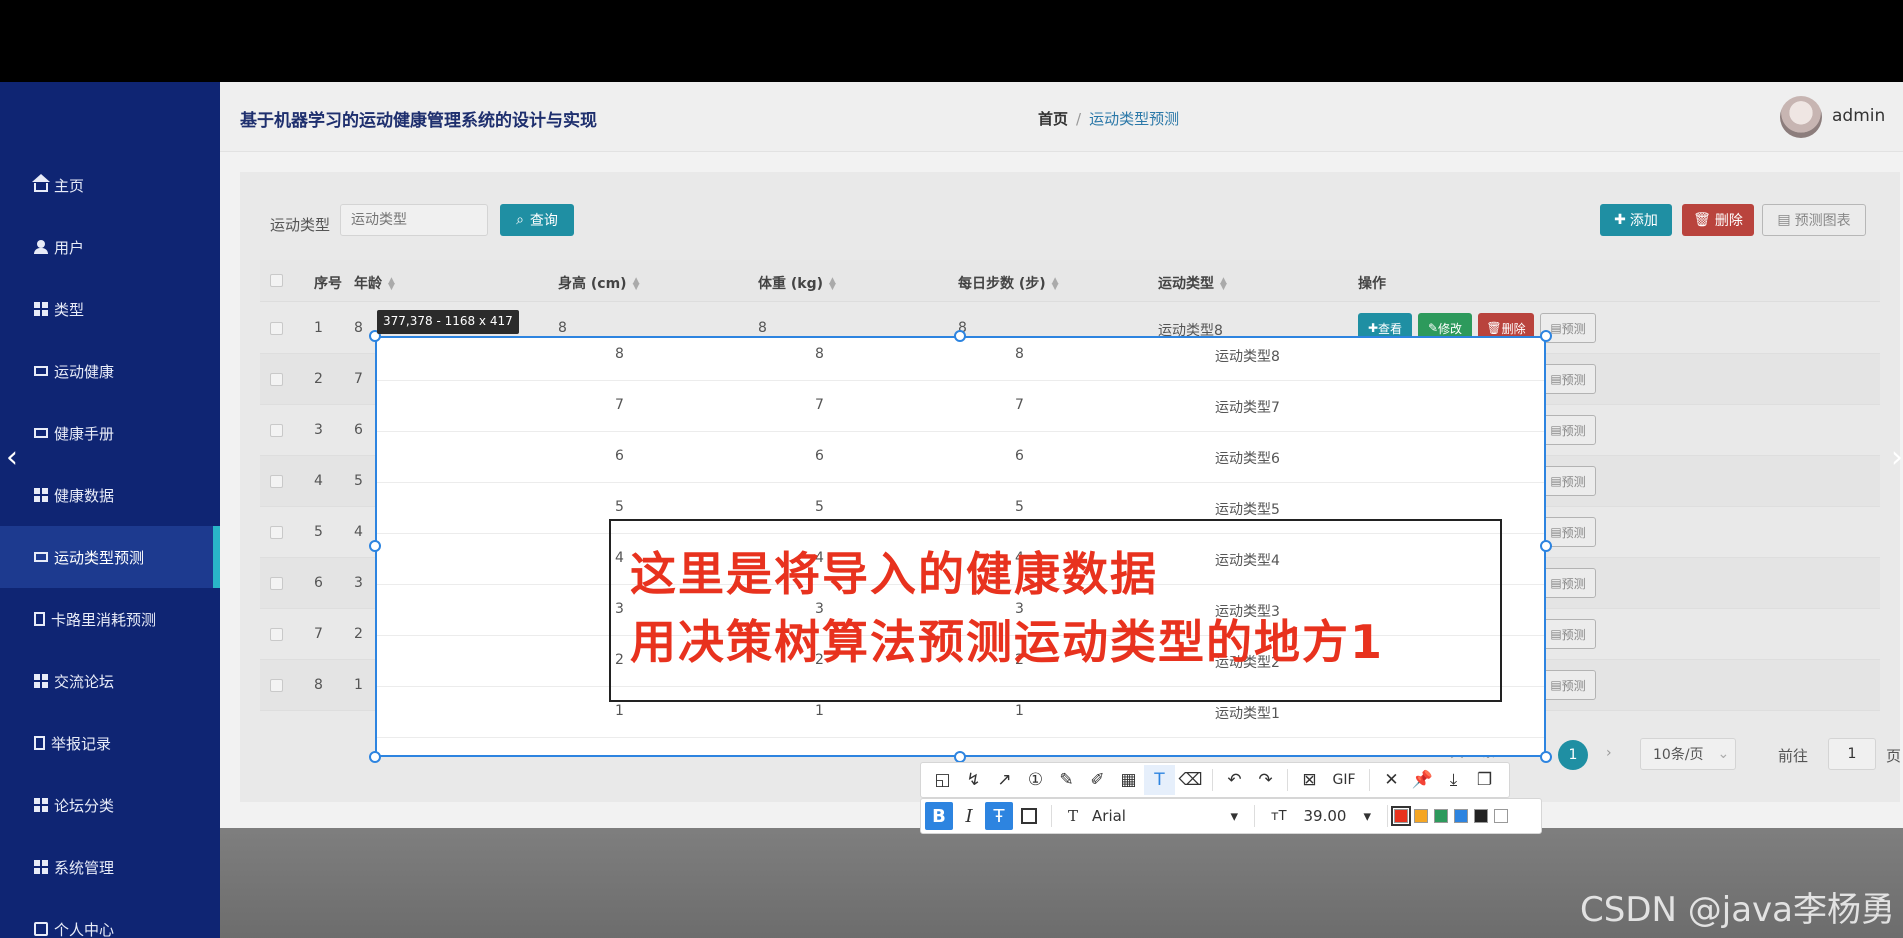 This screenshot has width=1903, height=938. I want to click on search-label: 运动类型, so click(300, 225).